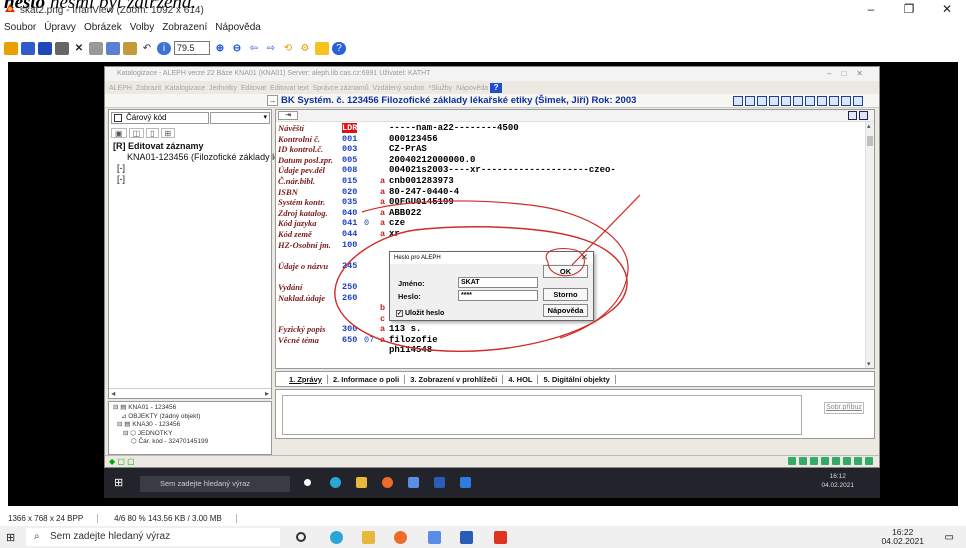  What do you see at coordinates (136, 133) in the screenshot?
I see `nav-tab-2: ◫` at bounding box center [136, 133].